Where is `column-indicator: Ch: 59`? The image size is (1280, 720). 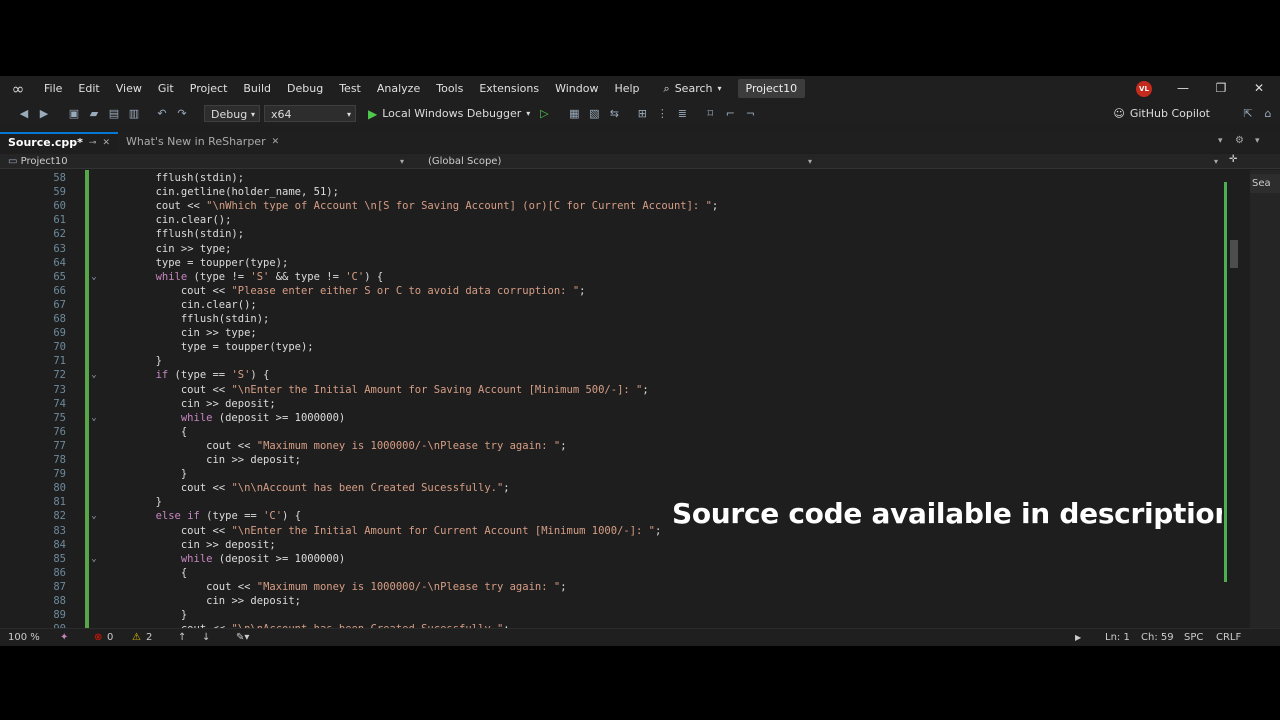 column-indicator: Ch: 59 is located at coordinates (1157, 637).